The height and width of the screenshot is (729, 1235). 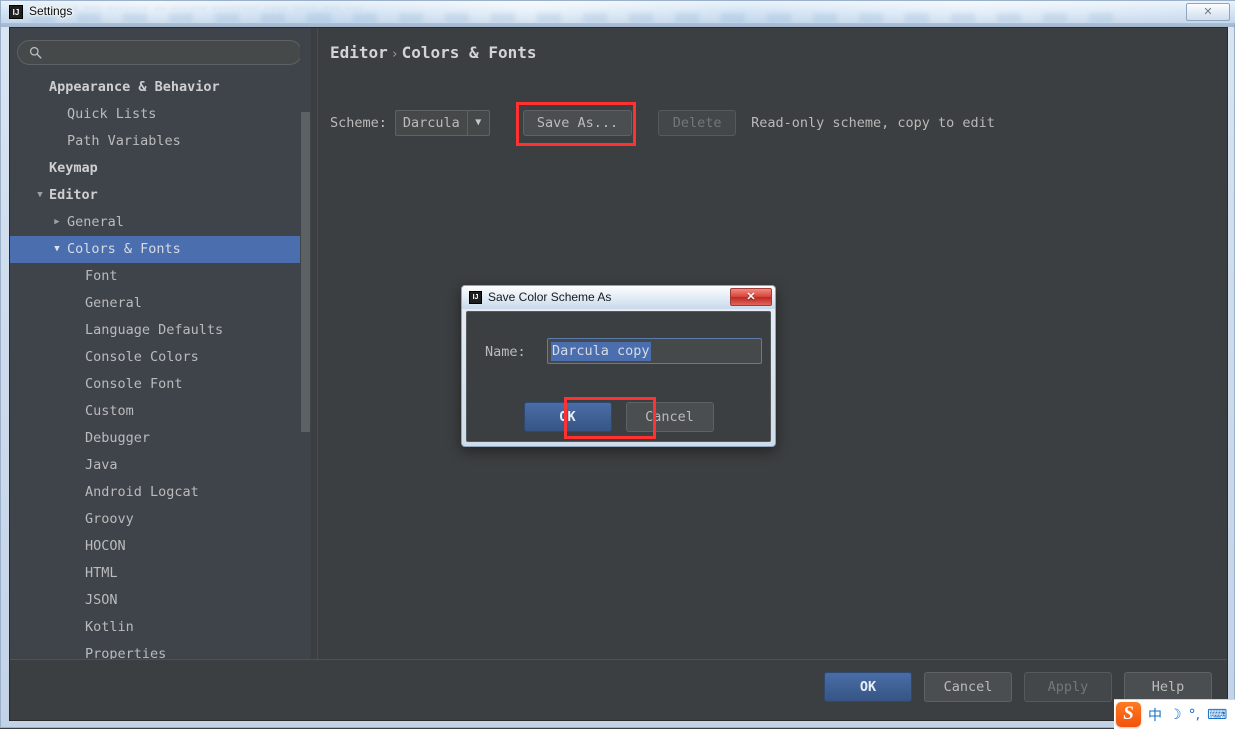 What do you see at coordinates (124, 249) in the screenshot?
I see `sidebar-item-label: Colors & Fonts` at bounding box center [124, 249].